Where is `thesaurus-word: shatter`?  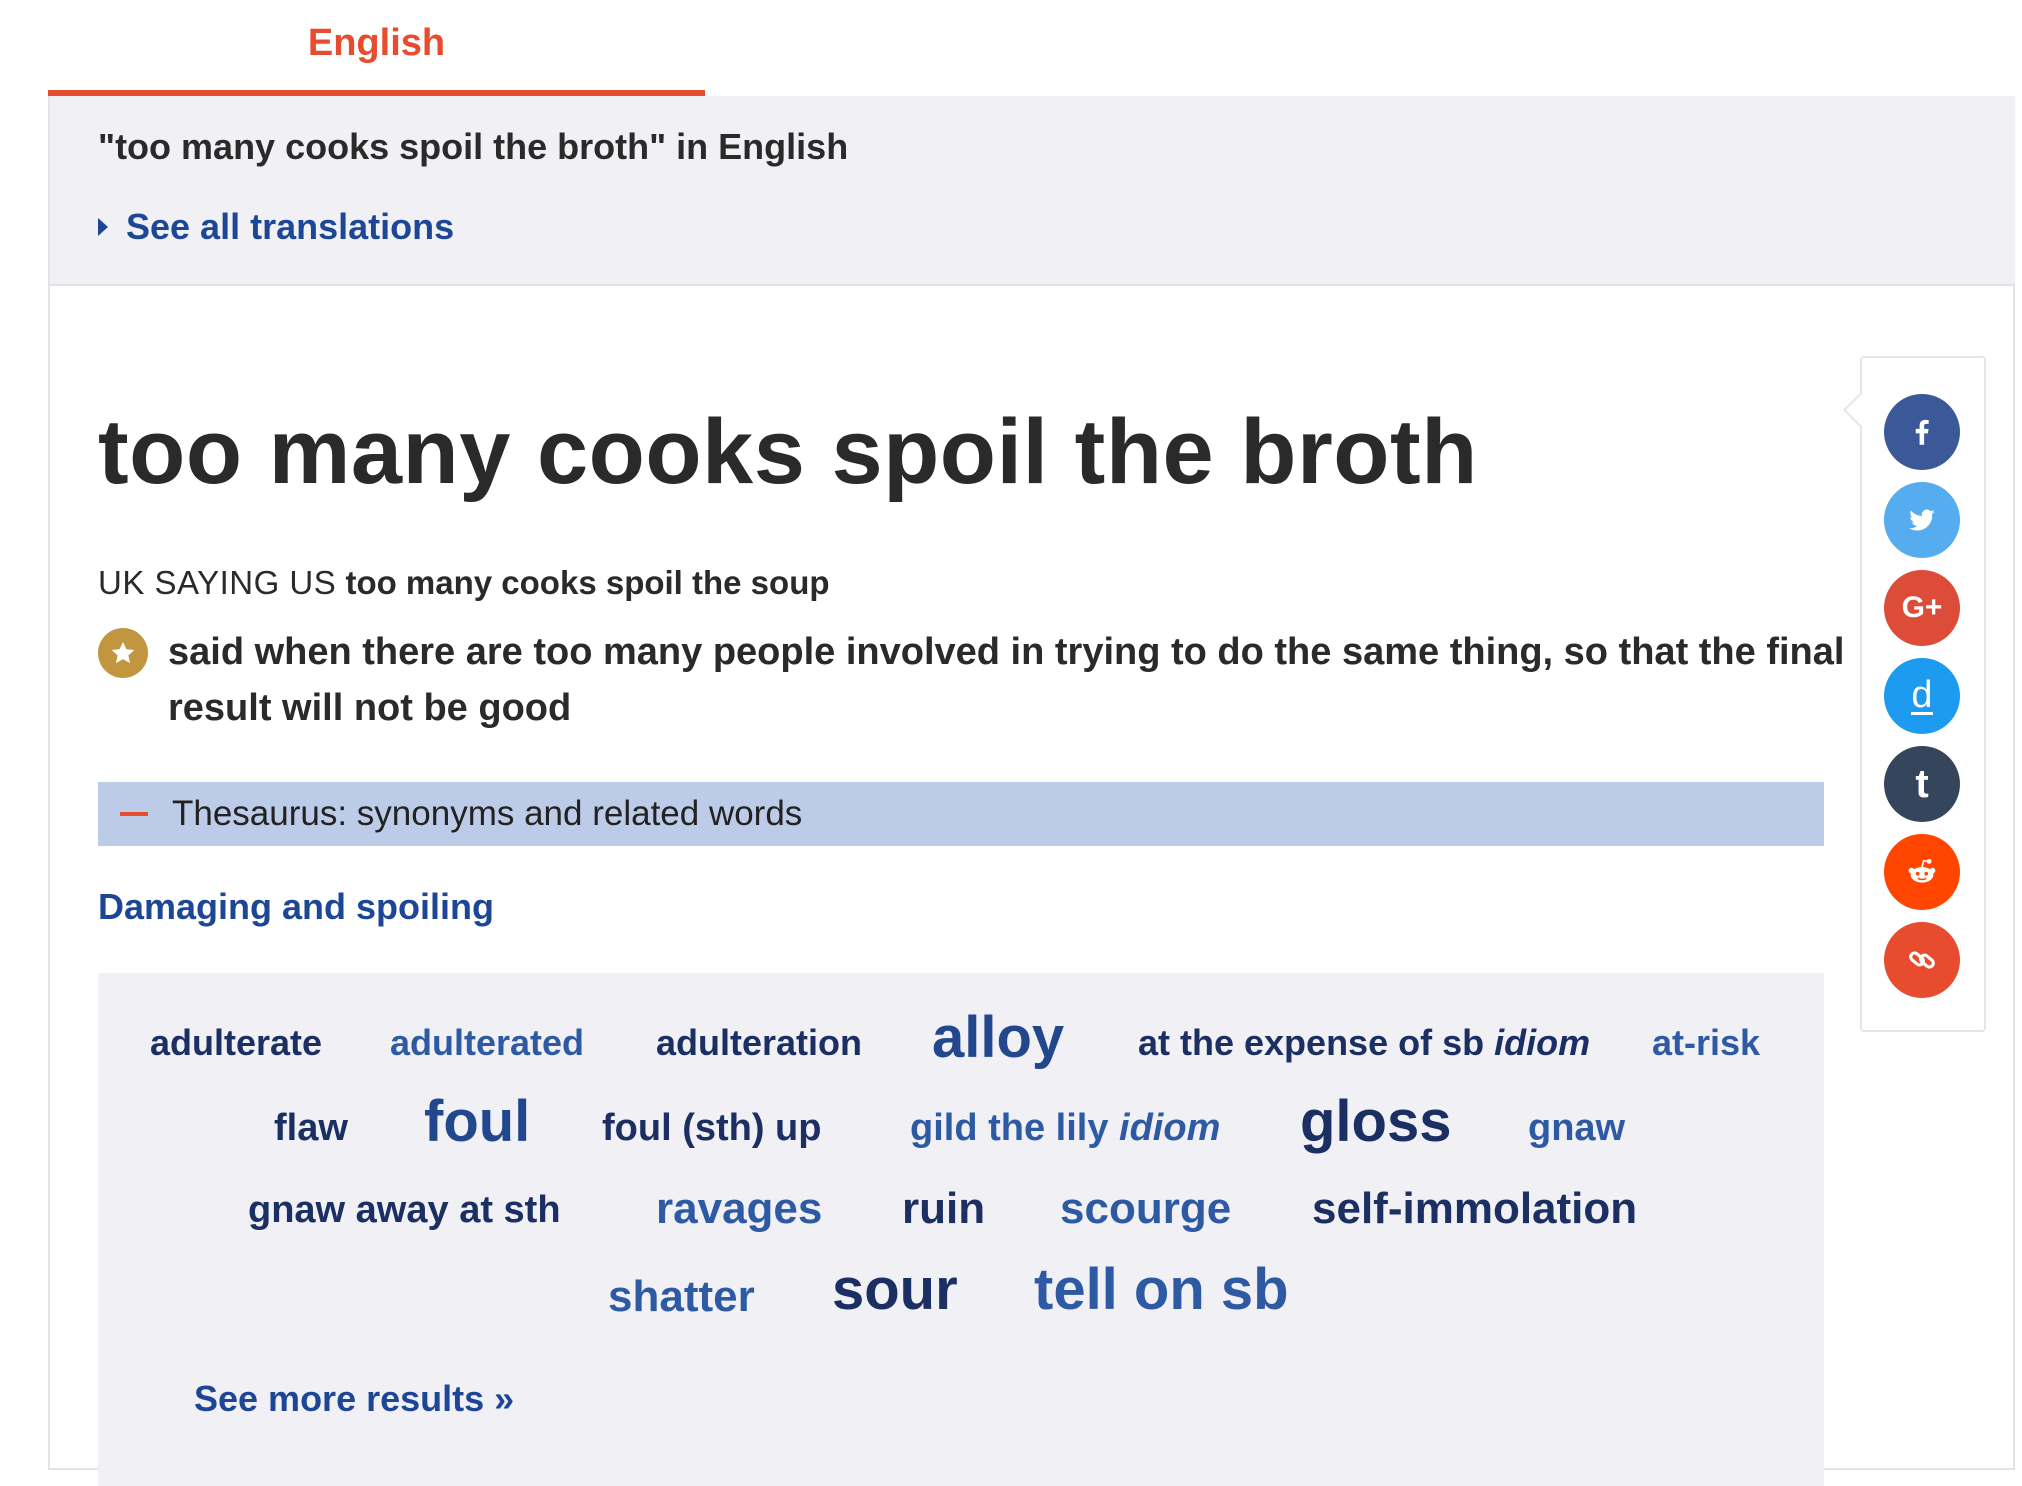 thesaurus-word: shatter is located at coordinates (681, 1297).